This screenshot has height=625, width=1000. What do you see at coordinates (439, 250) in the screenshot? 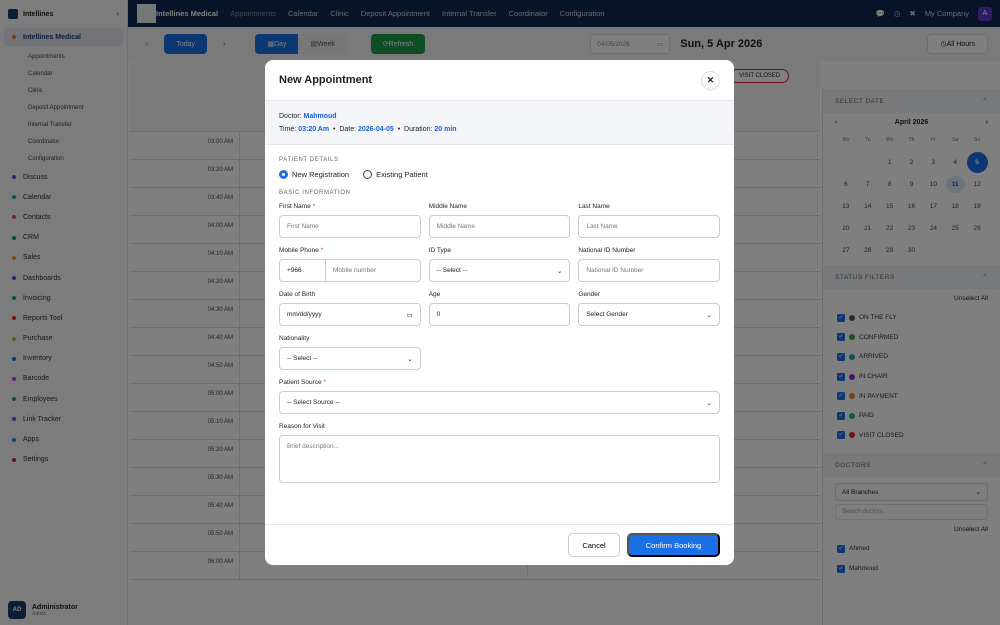
I see `id-type-label: ID Type` at bounding box center [439, 250].